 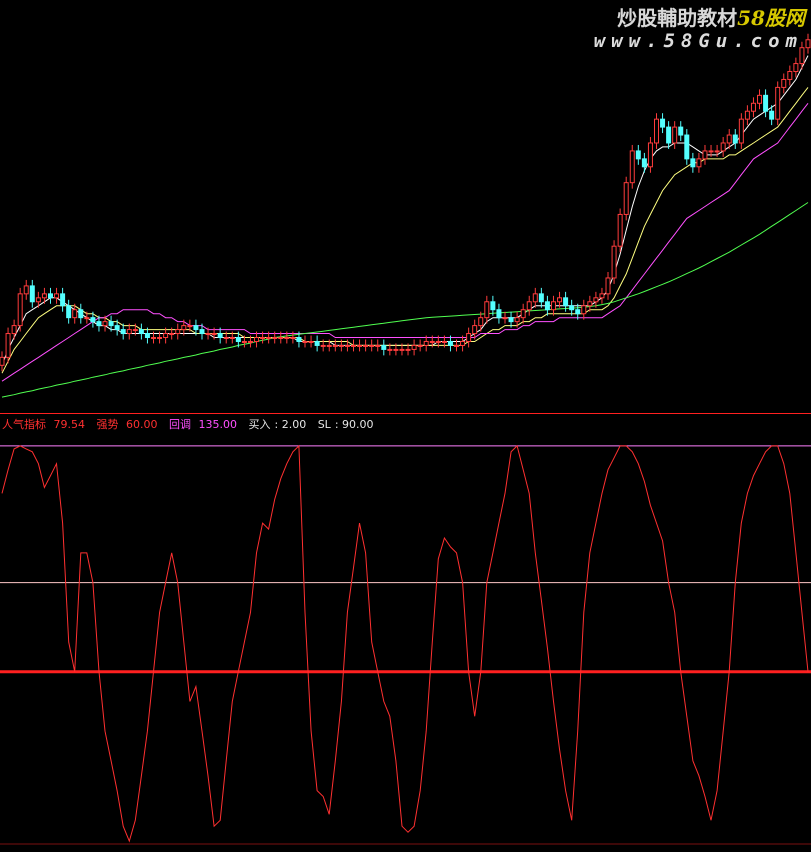 What do you see at coordinates (47, 424) in the screenshot?
I see `legend-indicator: 人气指标 79.54` at bounding box center [47, 424].